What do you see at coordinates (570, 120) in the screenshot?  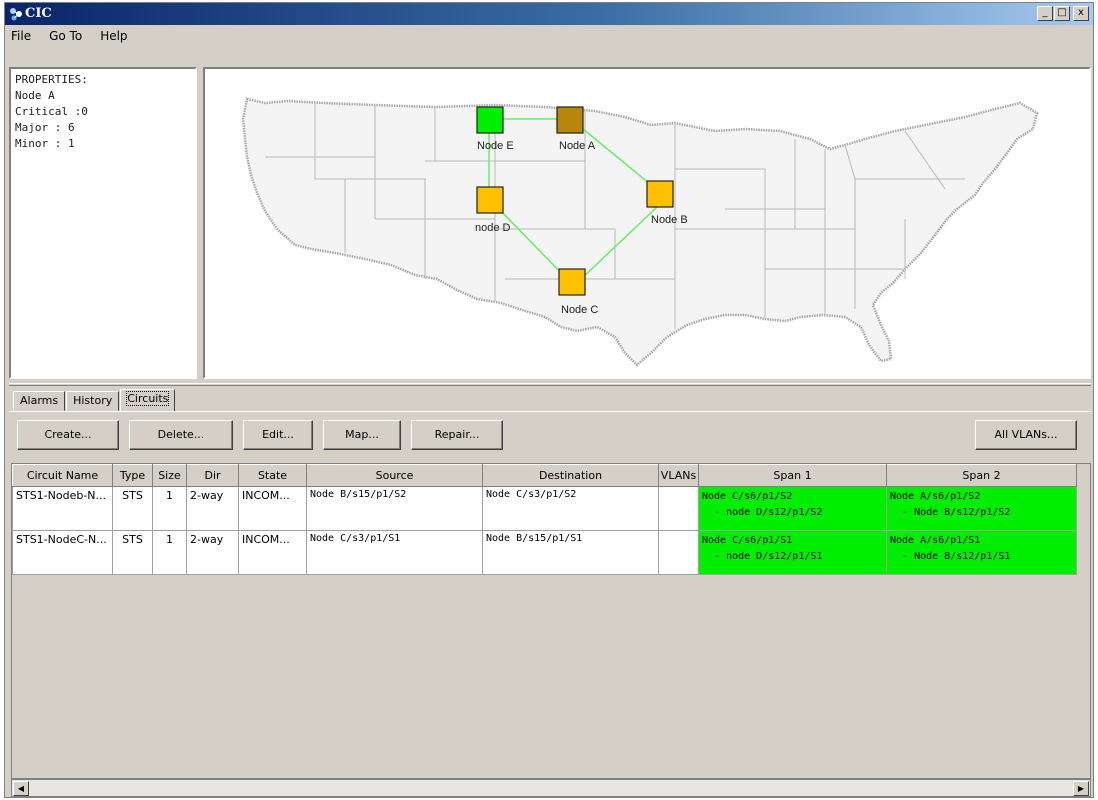 I see `node-a-icon` at bounding box center [570, 120].